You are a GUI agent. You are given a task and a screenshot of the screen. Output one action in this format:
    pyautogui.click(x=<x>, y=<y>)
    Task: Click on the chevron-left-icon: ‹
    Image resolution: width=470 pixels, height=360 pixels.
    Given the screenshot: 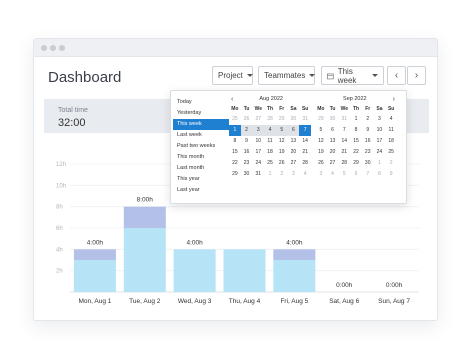 What is the action you would take?
    pyautogui.click(x=232, y=99)
    